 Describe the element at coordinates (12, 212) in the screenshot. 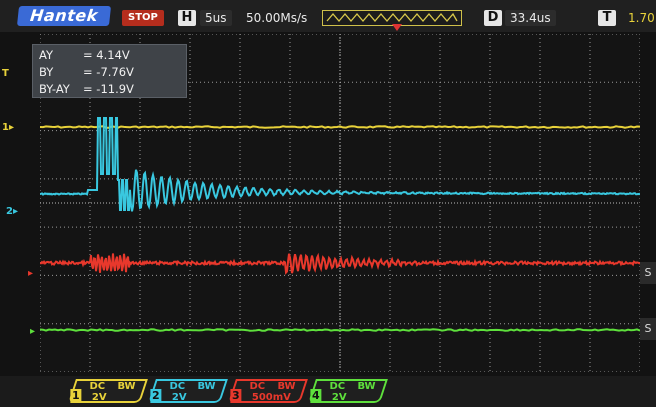

I see `ch2-ground-marker-icon: 2▸` at that location.